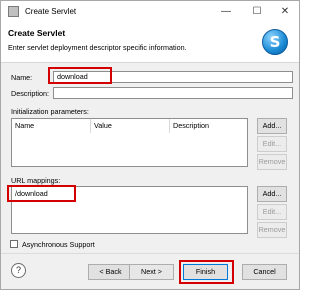  Describe the element at coordinates (264, 272) in the screenshot. I see `cancel-button: Cancel` at that location.